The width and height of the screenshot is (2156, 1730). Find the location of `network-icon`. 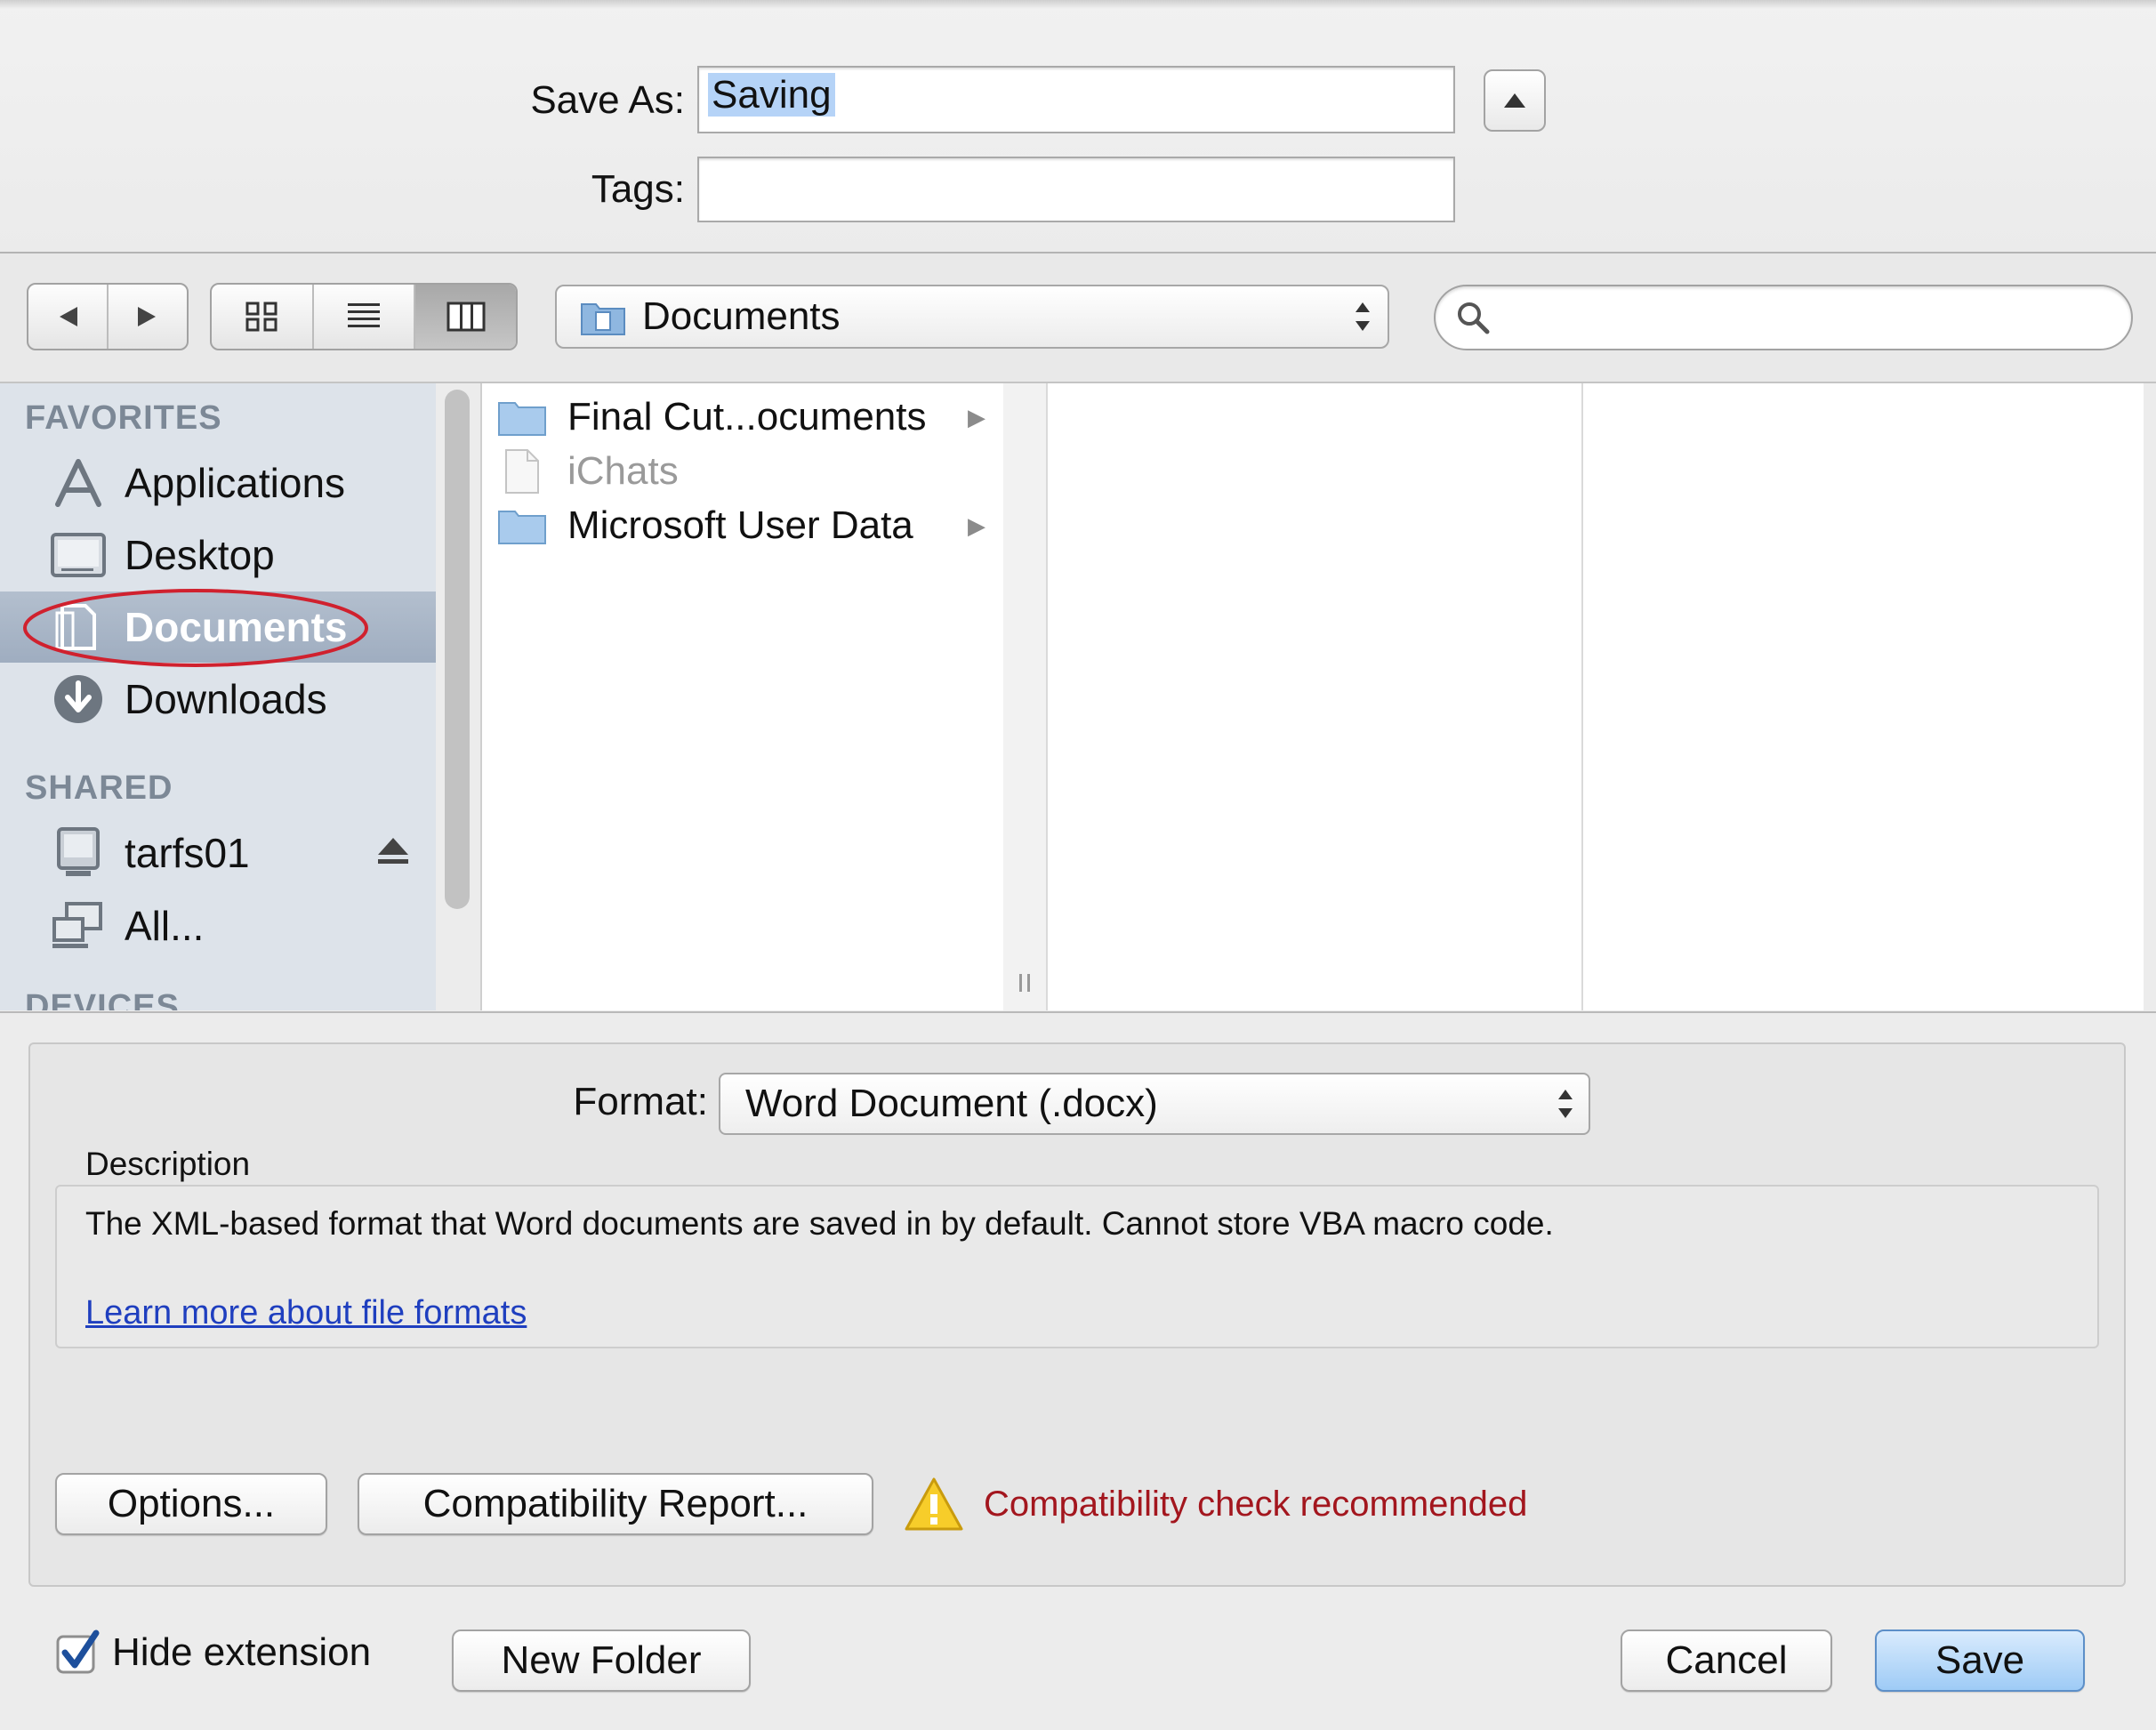

network-icon is located at coordinates (78, 926).